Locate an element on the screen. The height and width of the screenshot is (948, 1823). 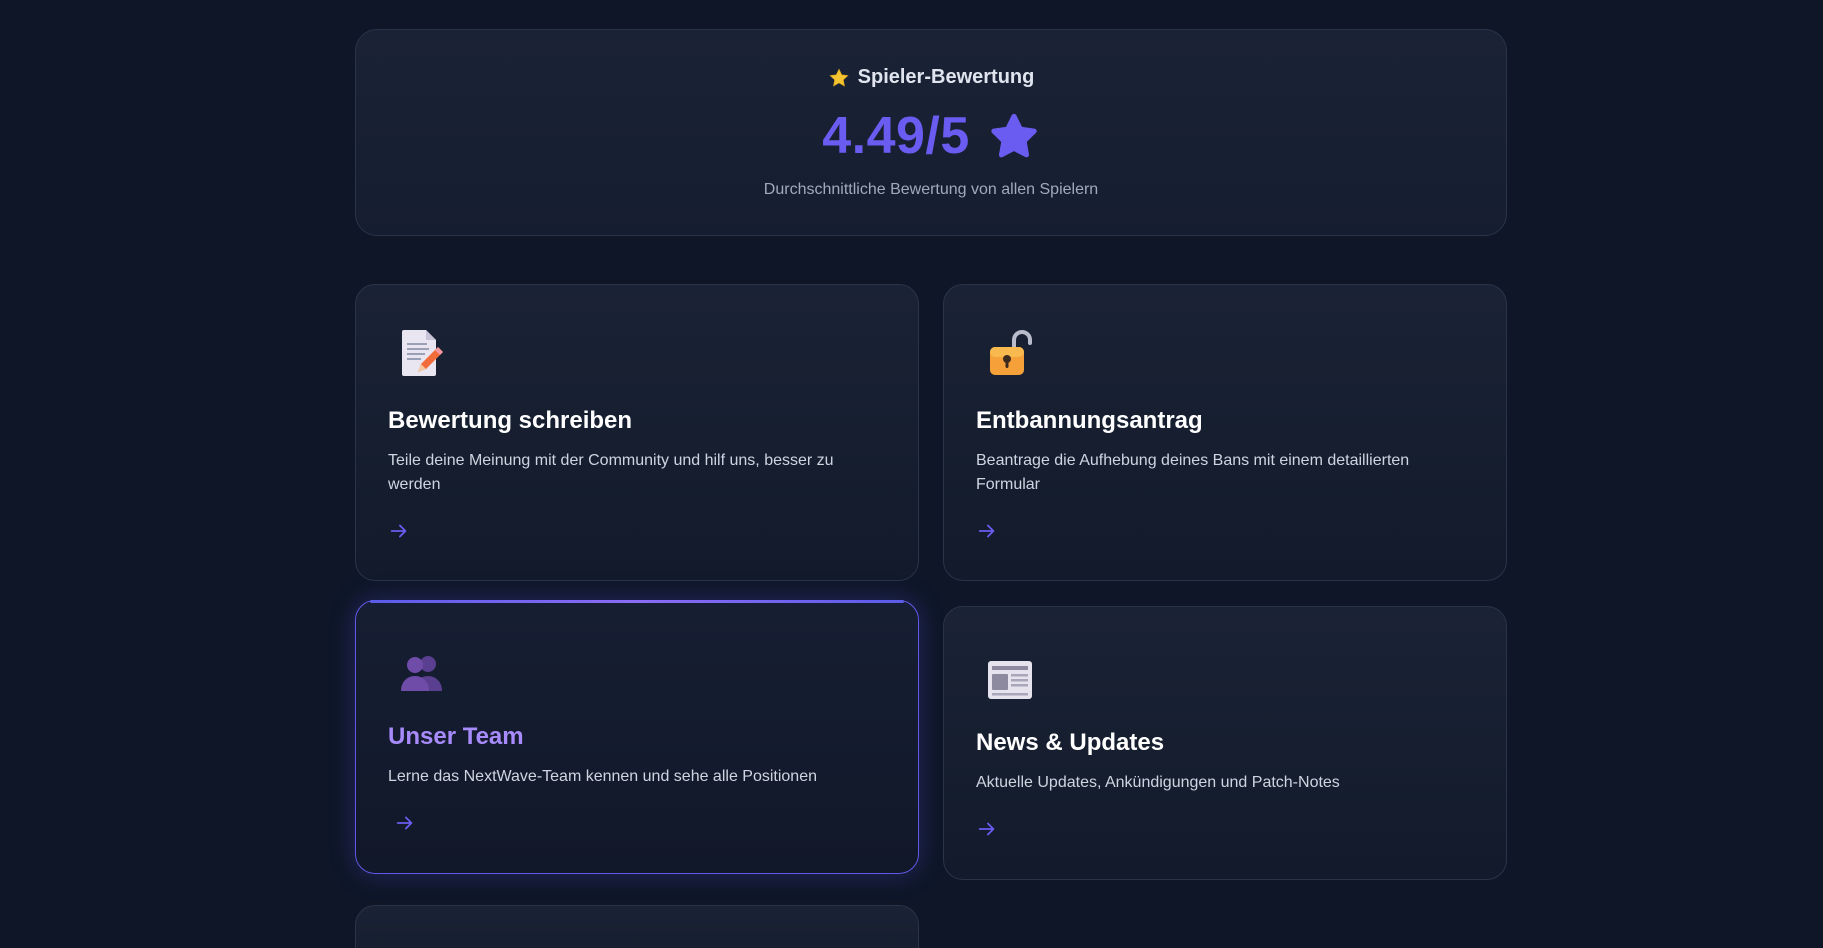
memo-icon is located at coordinates (422, 353).